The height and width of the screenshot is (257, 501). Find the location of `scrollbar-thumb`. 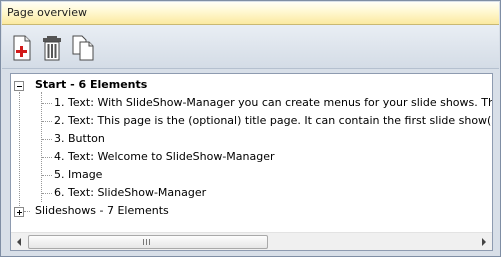

scrollbar-thumb is located at coordinates (148, 242).